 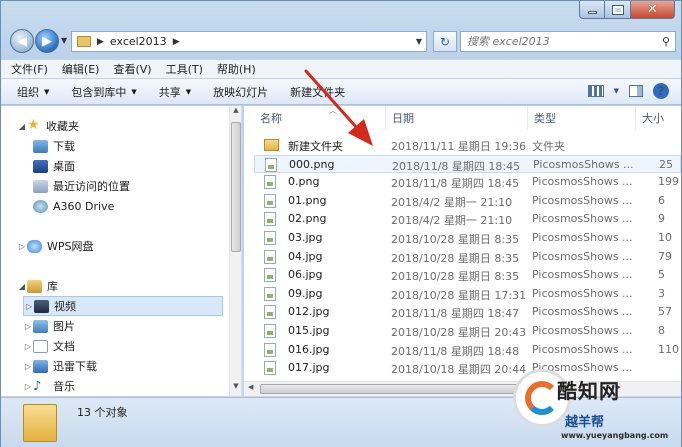 I want to click on watermark-text: 酷知网, so click(x=588, y=391).